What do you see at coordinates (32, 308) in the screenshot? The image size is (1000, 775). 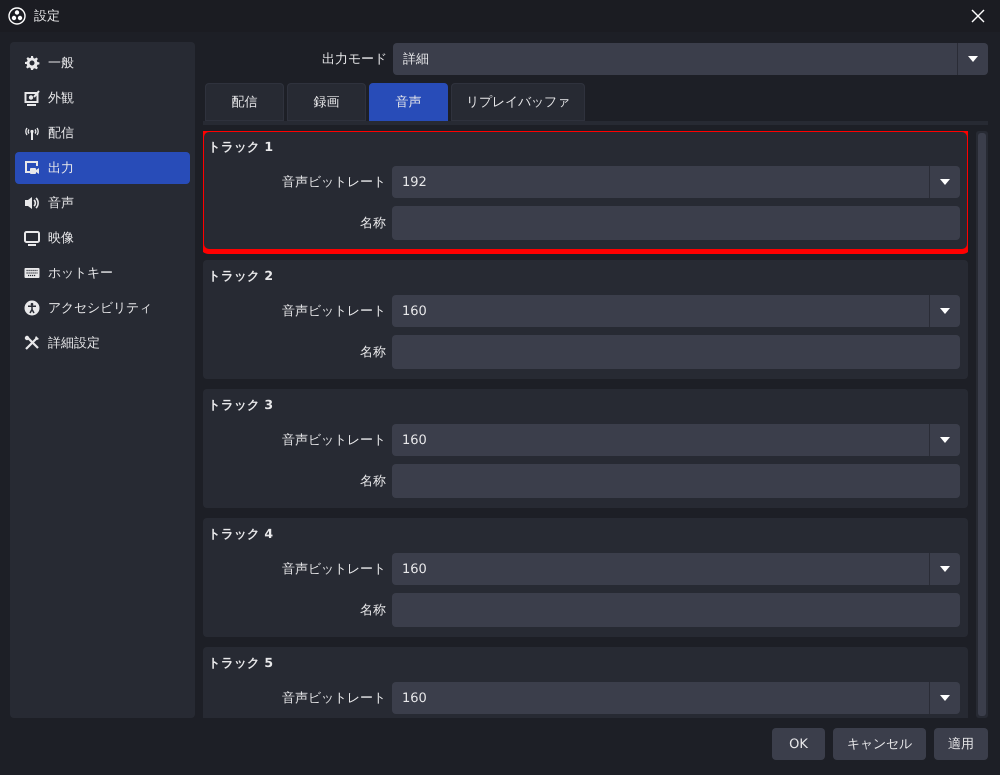 I see `accessibility-icon` at bounding box center [32, 308].